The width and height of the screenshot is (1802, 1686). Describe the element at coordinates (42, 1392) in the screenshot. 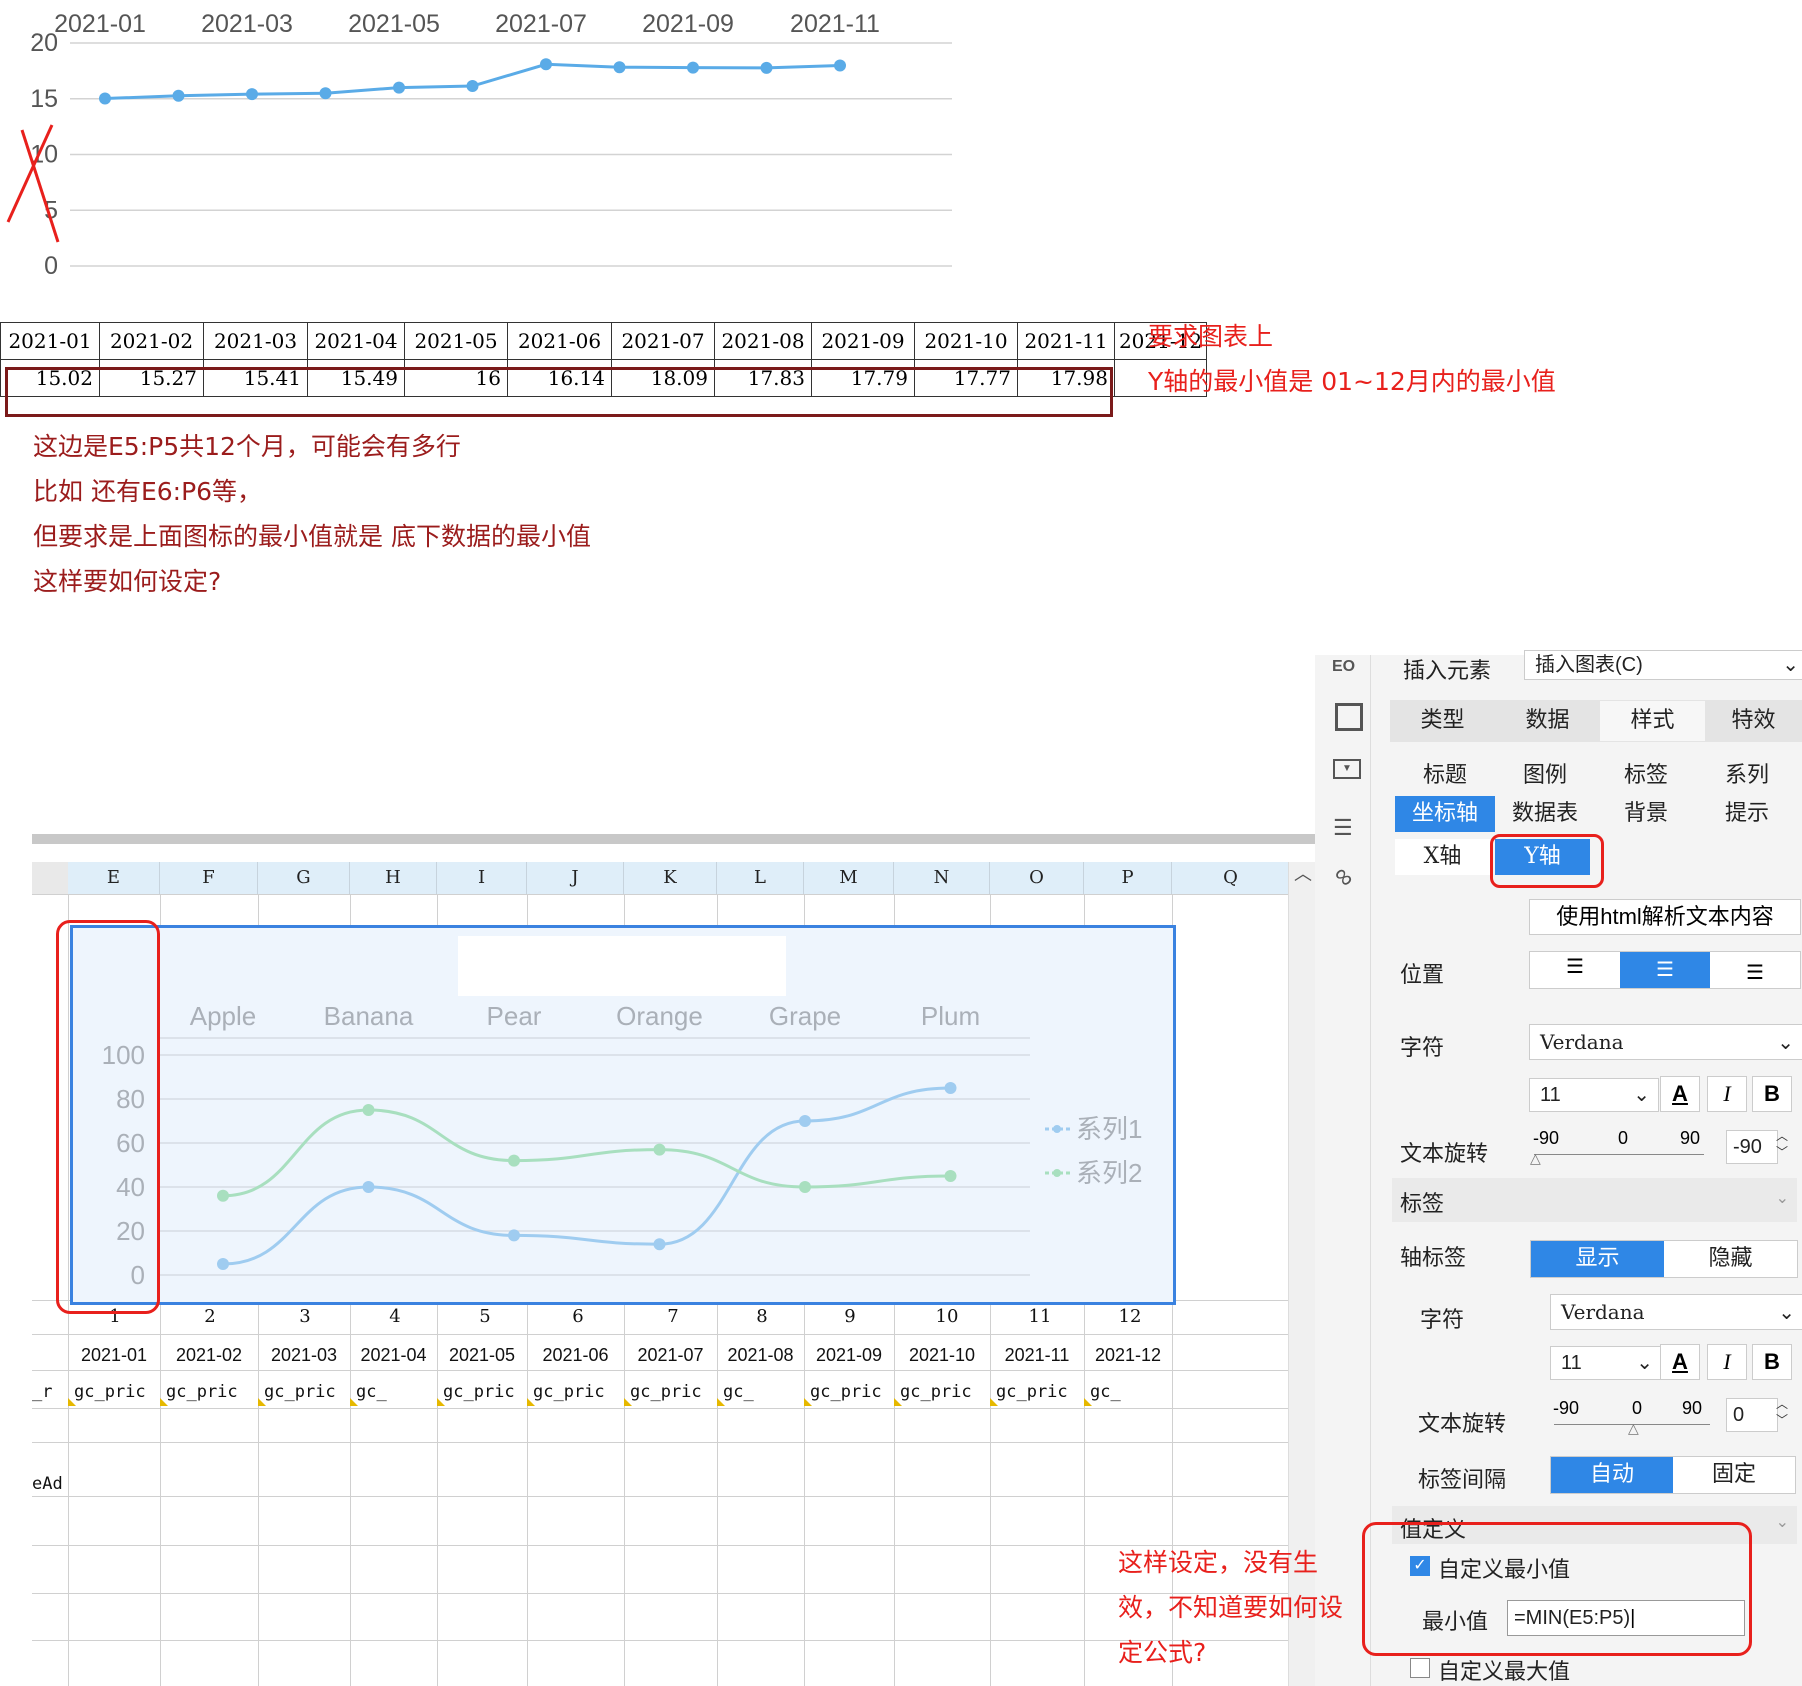

I see `truncated-cell: _r` at that location.